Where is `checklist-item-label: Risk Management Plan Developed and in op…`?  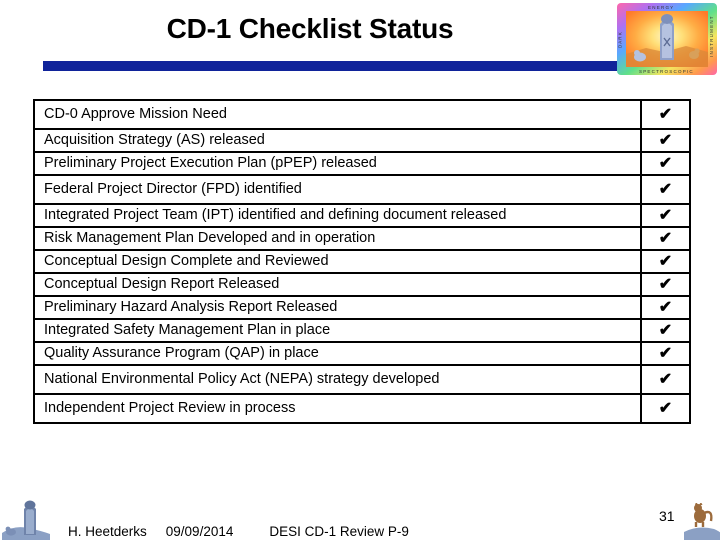 checklist-item-label: Risk Management Plan Developed and in op… is located at coordinates (337, 238).